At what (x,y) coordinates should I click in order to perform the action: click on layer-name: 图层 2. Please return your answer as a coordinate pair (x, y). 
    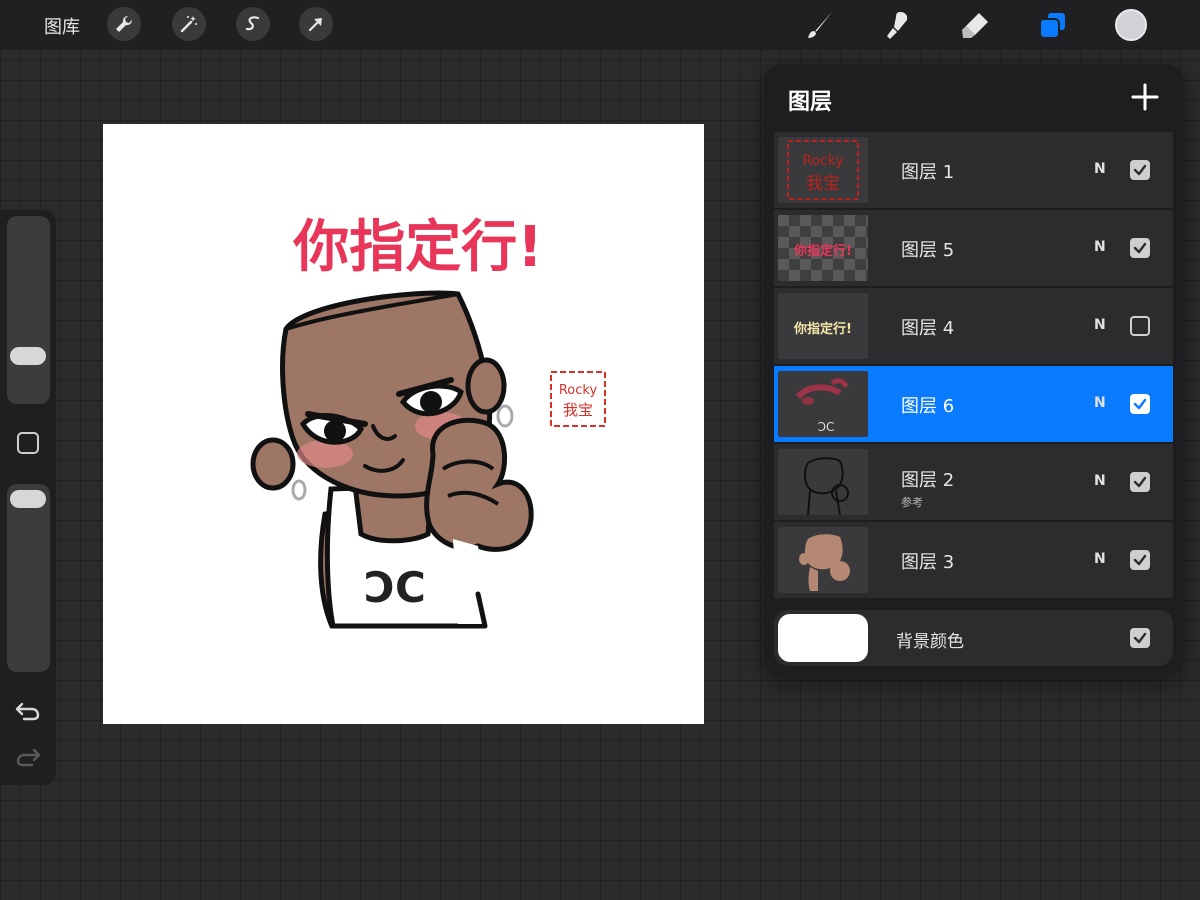
    Looking at the image, I should click on (928, 480).